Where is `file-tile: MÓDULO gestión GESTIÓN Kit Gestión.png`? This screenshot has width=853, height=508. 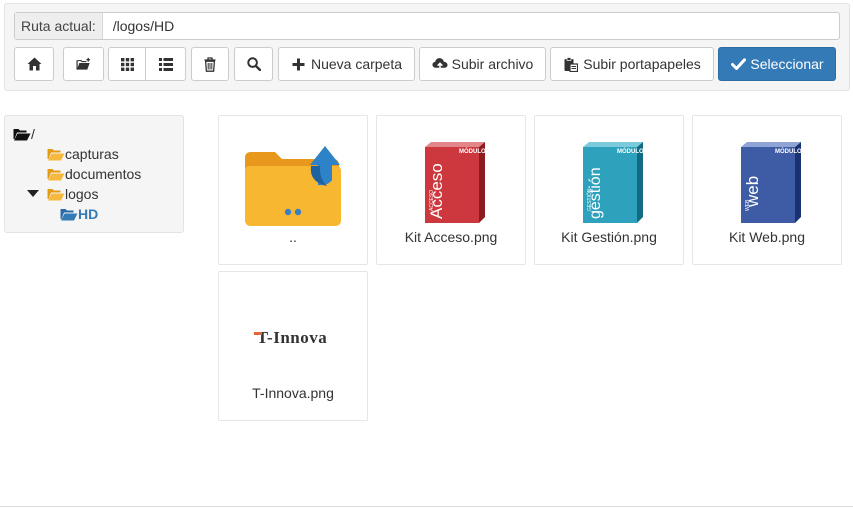
file-tile: MÓDULO gestión GESTIÓN Kit Gestión.png is located at coordinates (609, 190).